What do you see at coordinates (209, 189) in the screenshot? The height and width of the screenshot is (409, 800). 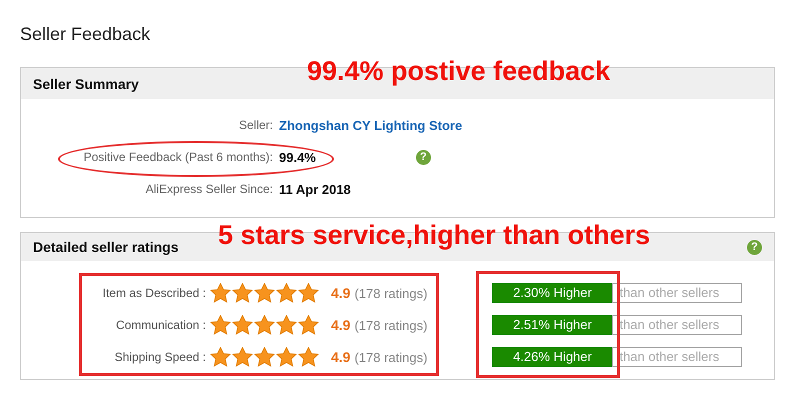 I see `field-label: AliExpress Seller Since:` at bounding box center [209, 189].